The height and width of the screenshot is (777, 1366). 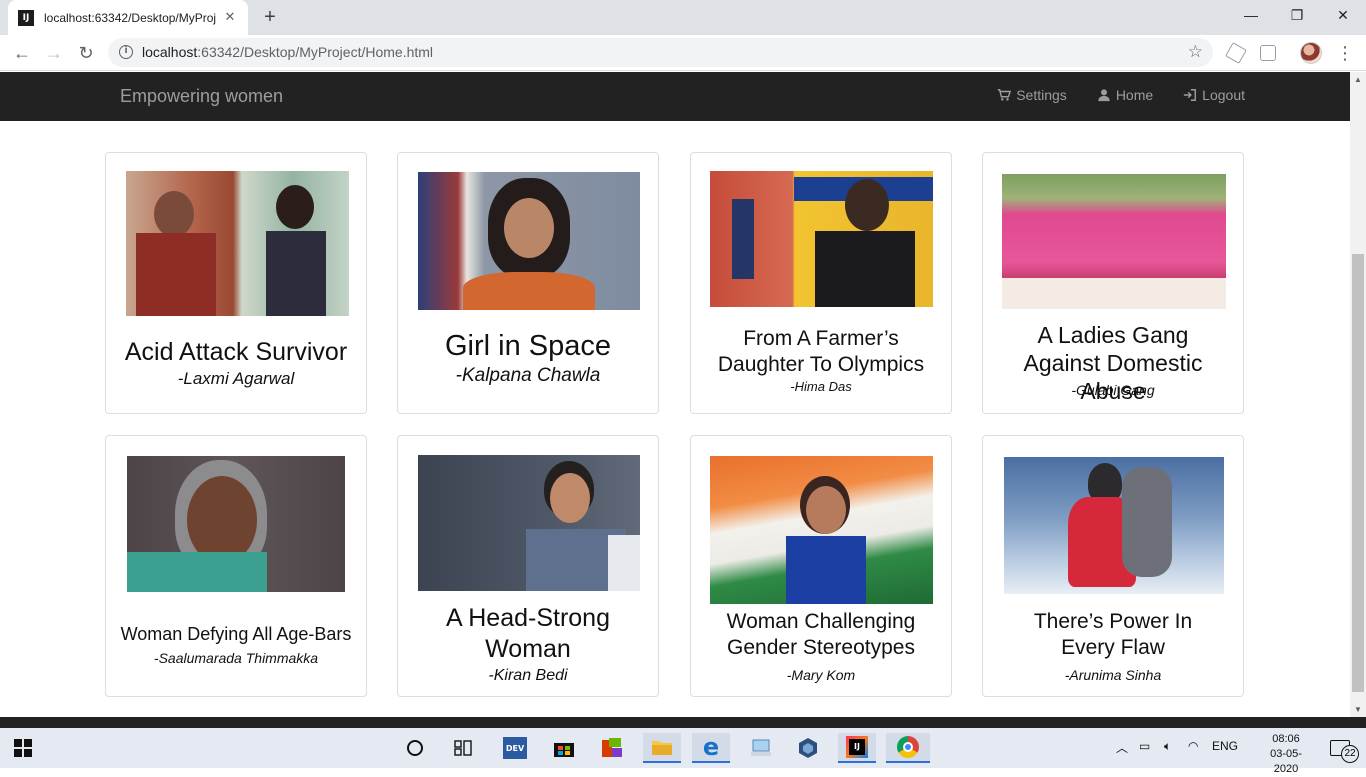 I want to click on clock-time: 08:06, so click(x=1286, y=739).